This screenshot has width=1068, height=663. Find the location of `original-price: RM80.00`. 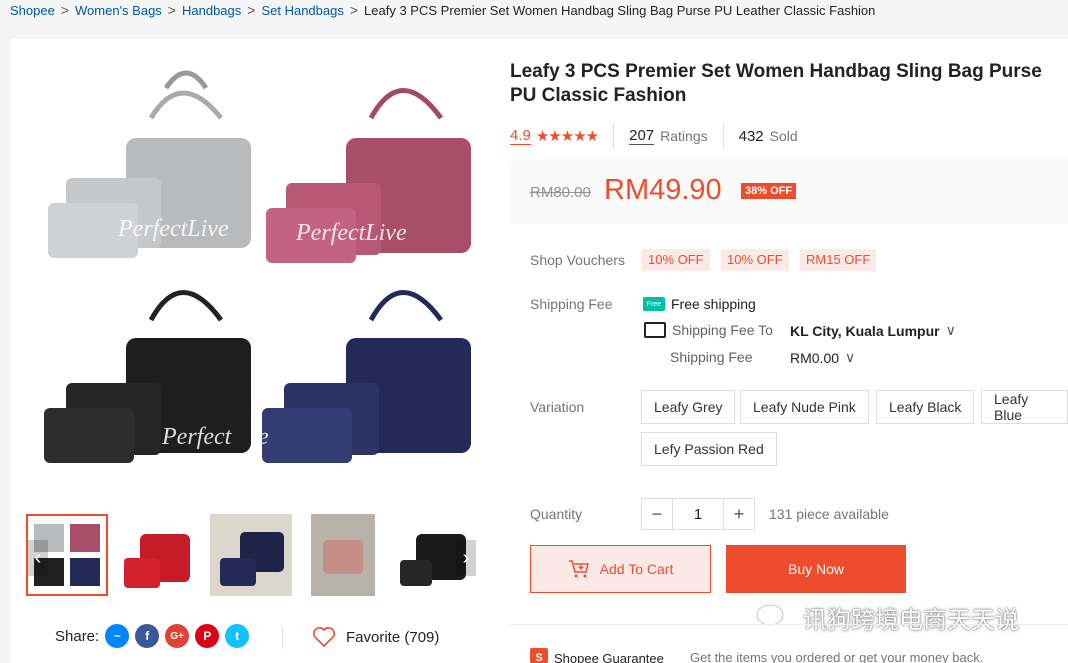

original-price: RM80.00 is located at coordinates (560, 192).